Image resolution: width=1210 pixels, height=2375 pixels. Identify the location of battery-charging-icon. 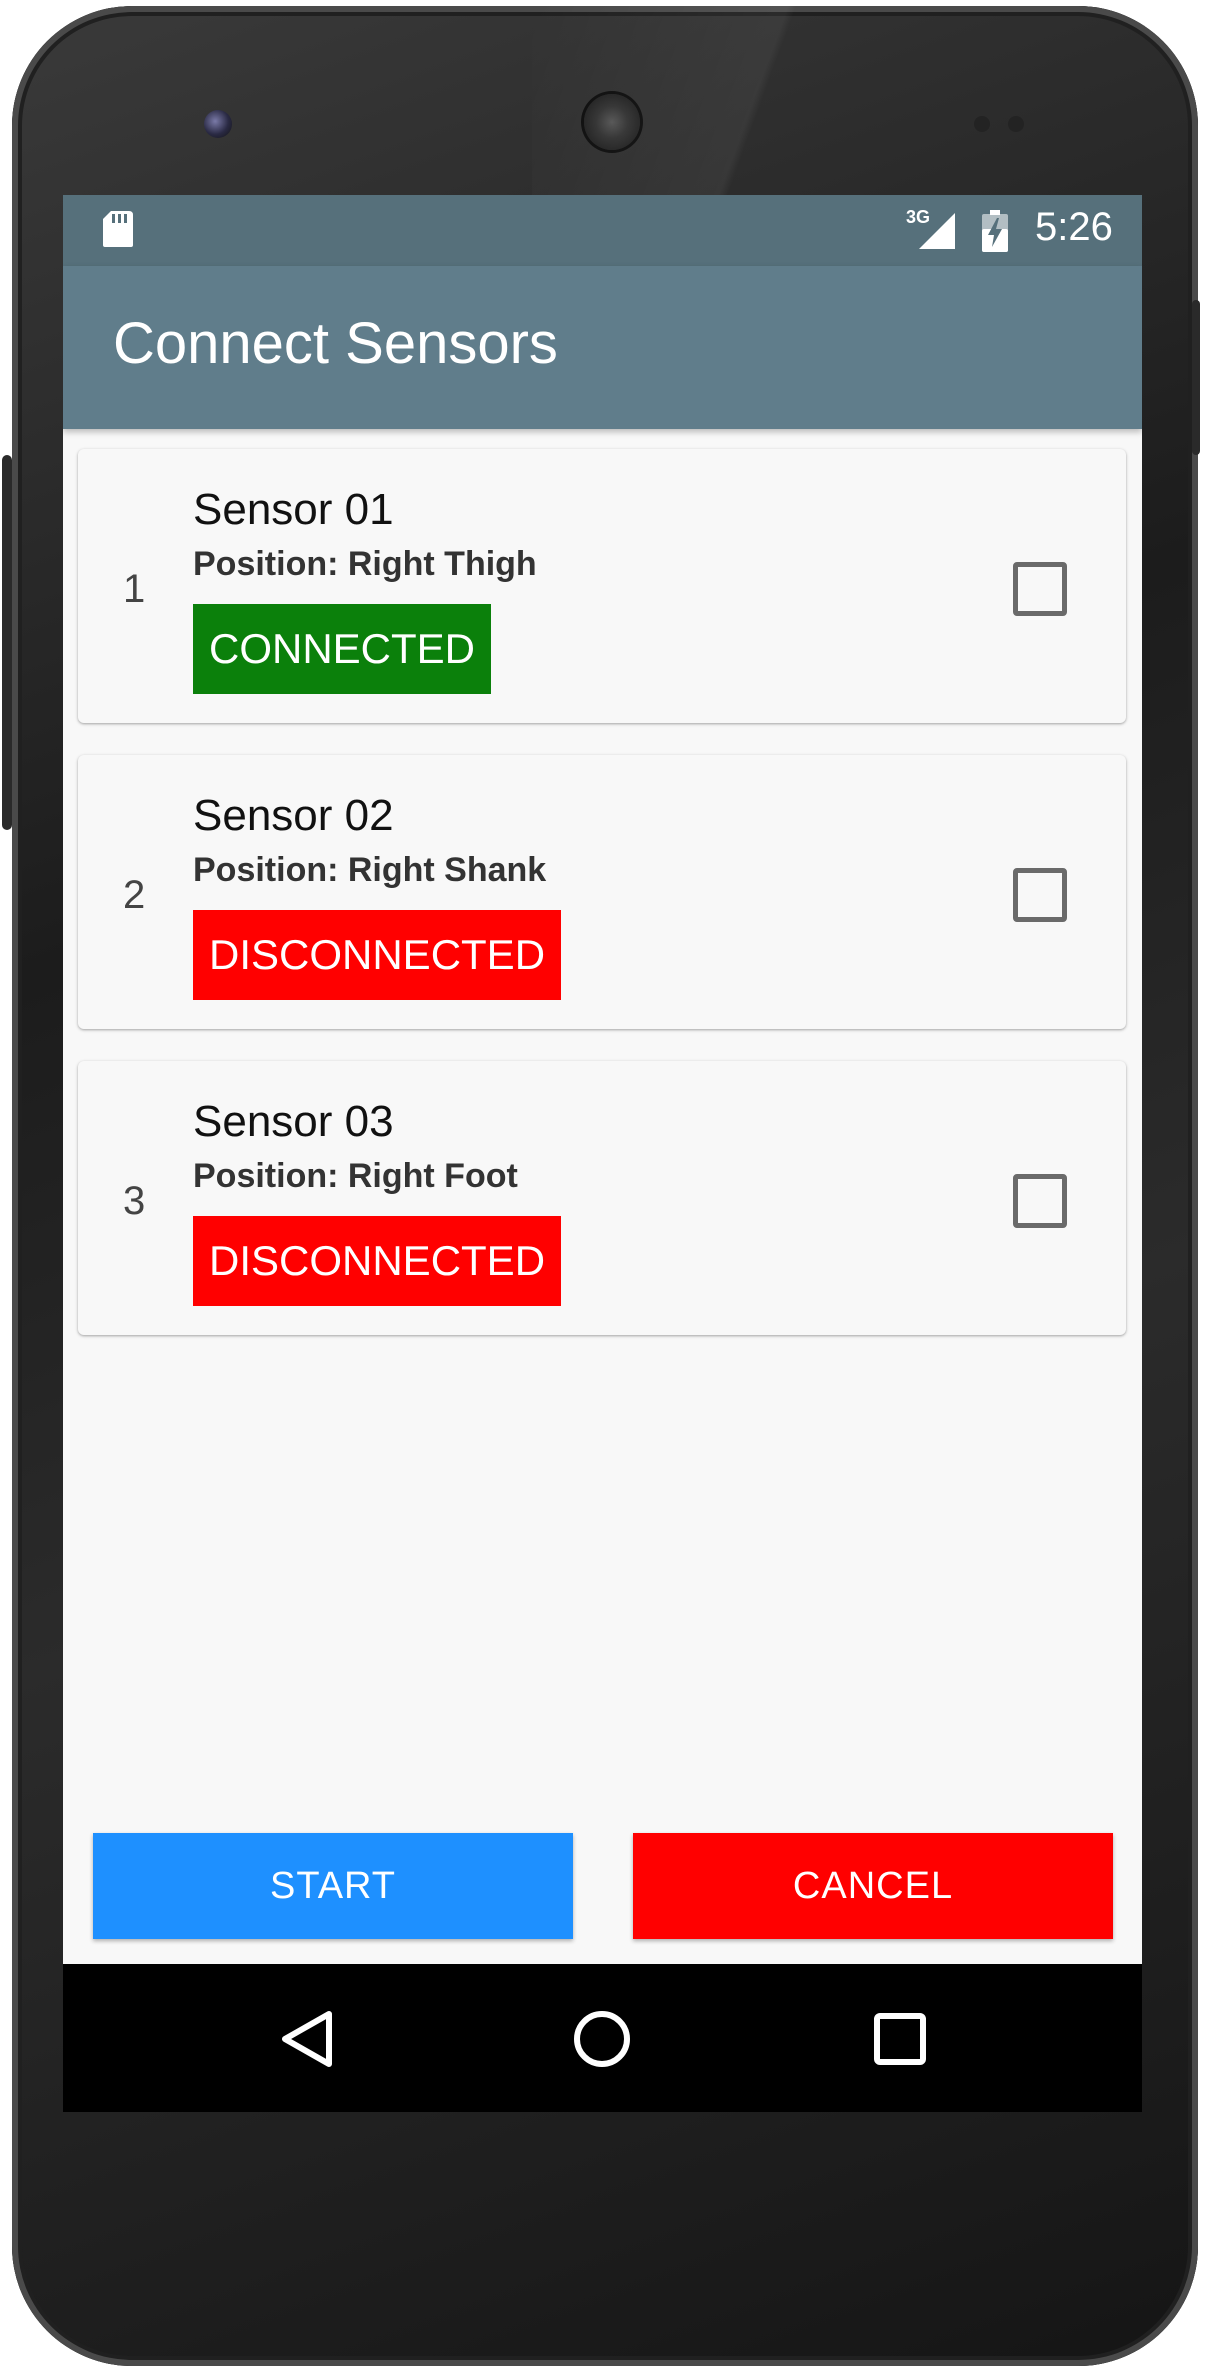
(995, 231).